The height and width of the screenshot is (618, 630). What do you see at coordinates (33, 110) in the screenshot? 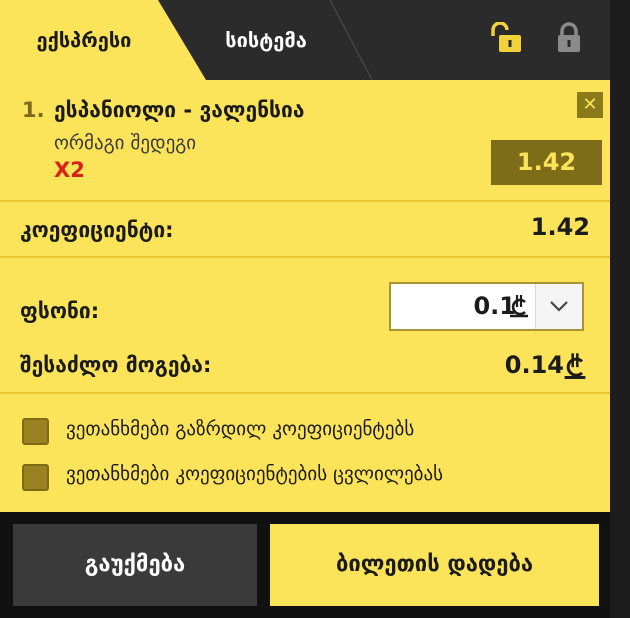
I see `event-number: 1.` at bounding box center [33, 110].